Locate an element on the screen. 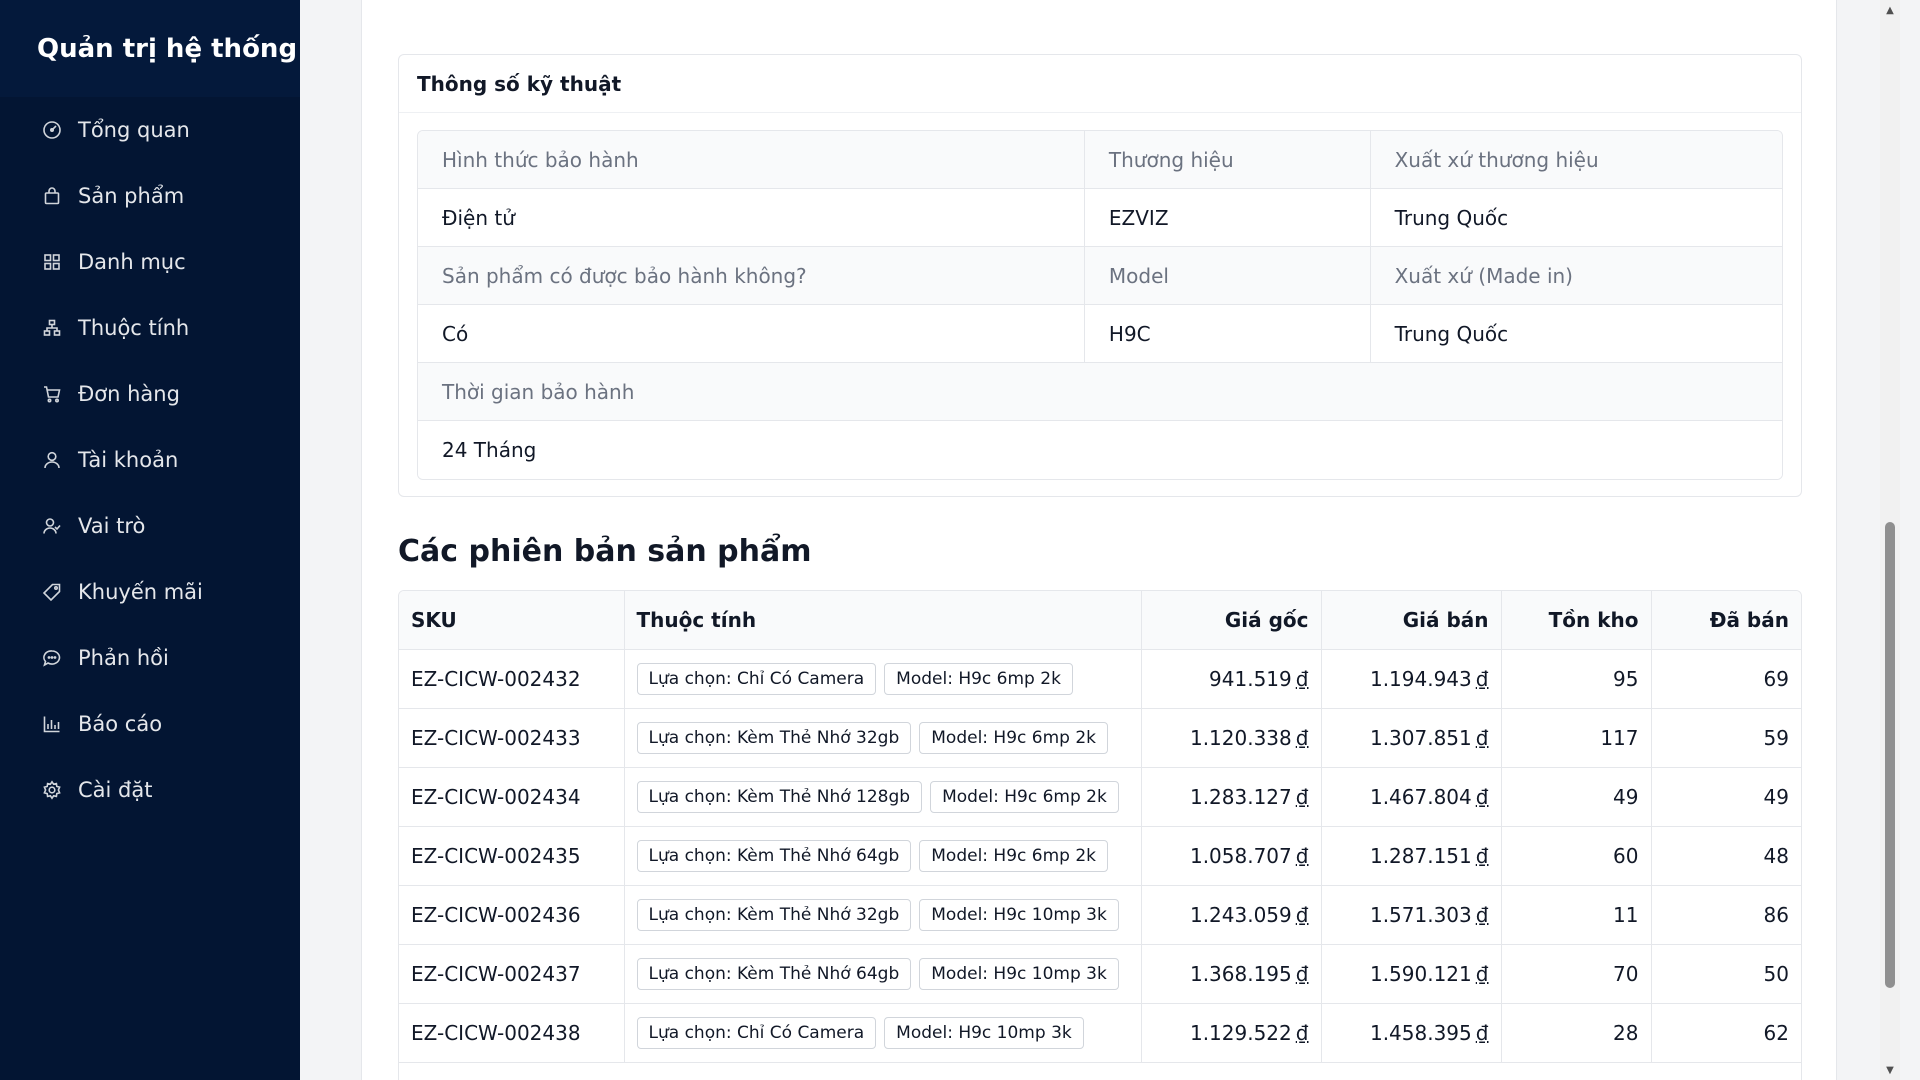 This screenshot has width=1920, height=1080. sidebar-item-feedback: Phản hồi is located at coordinates (150, 658).